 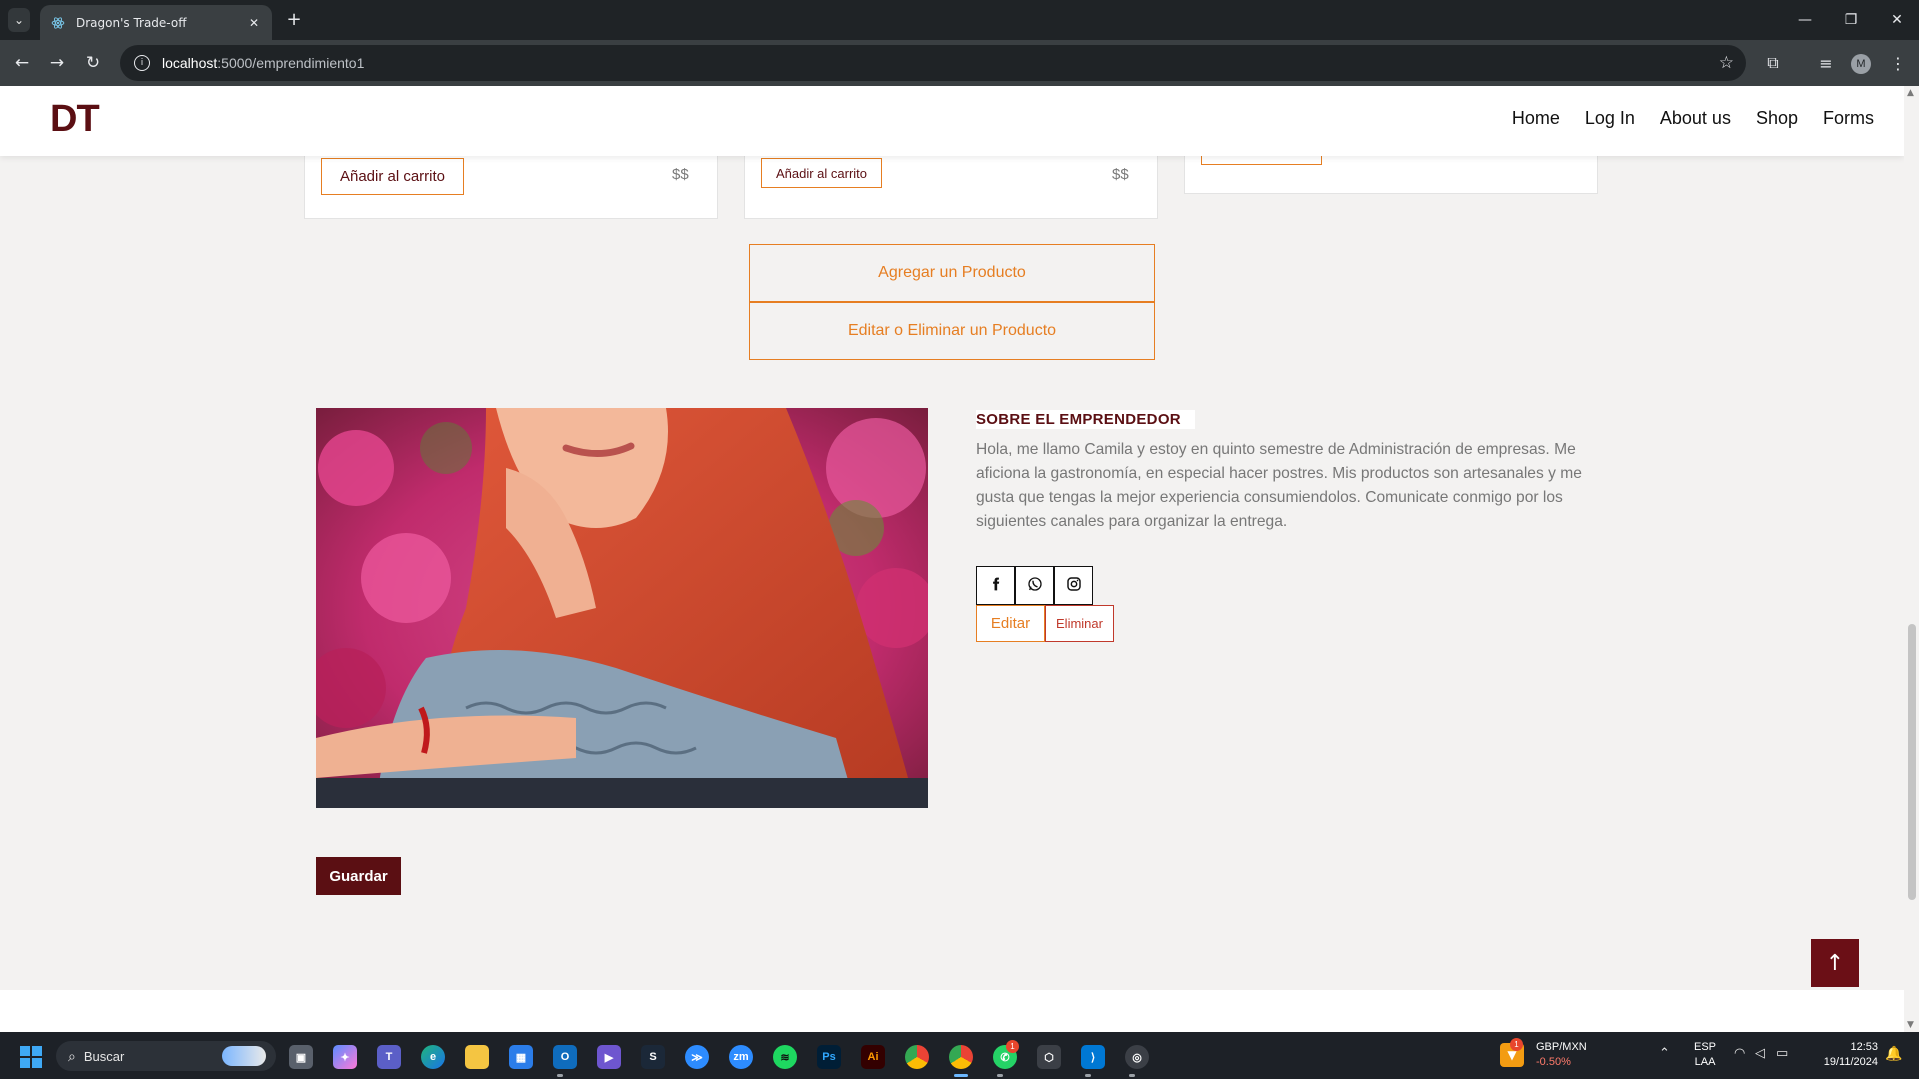 What do you see at coordinates (1664, 1053) in the screenshot?
I see `show-hidden-icons-icon: ⌃` at bounding box center [1664, 1053].